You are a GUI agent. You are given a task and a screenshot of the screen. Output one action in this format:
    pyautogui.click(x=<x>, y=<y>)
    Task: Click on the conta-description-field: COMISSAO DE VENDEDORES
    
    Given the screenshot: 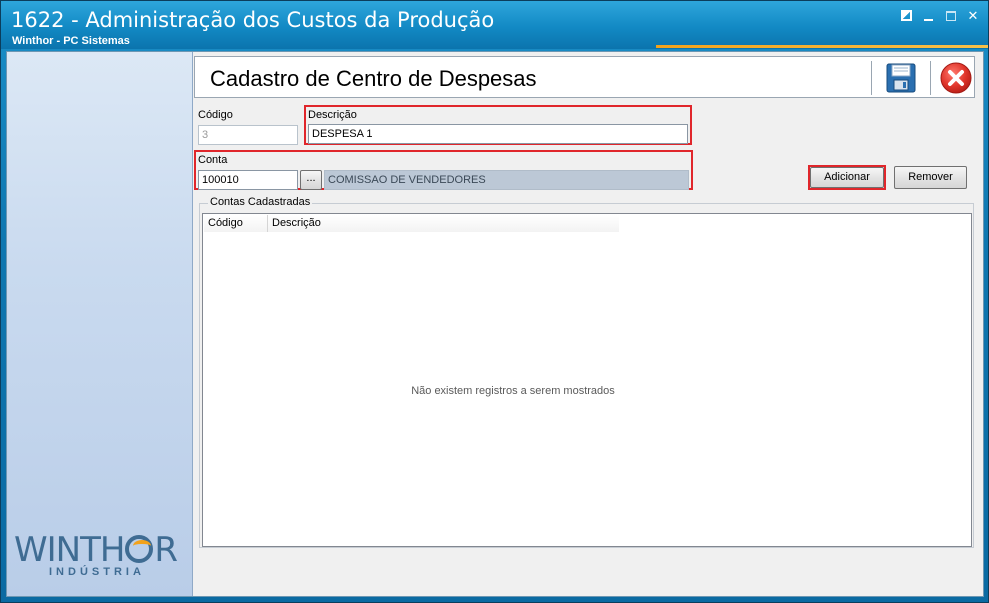 What is the action you would take?
    pyautogui.click(x=506, y=180)
    